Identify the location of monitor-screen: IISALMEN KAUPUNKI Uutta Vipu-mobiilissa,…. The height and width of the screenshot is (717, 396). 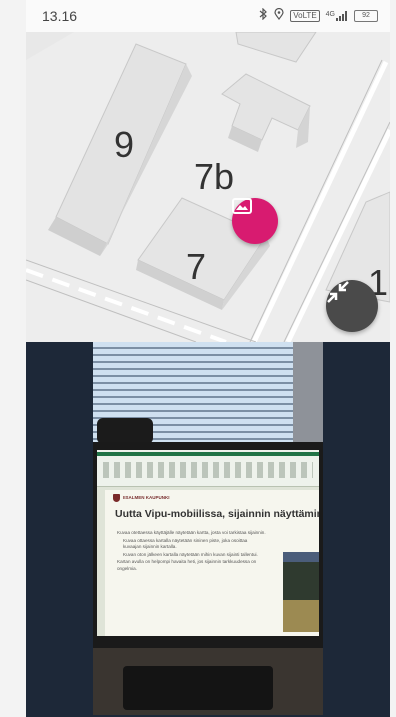
(208, 543).